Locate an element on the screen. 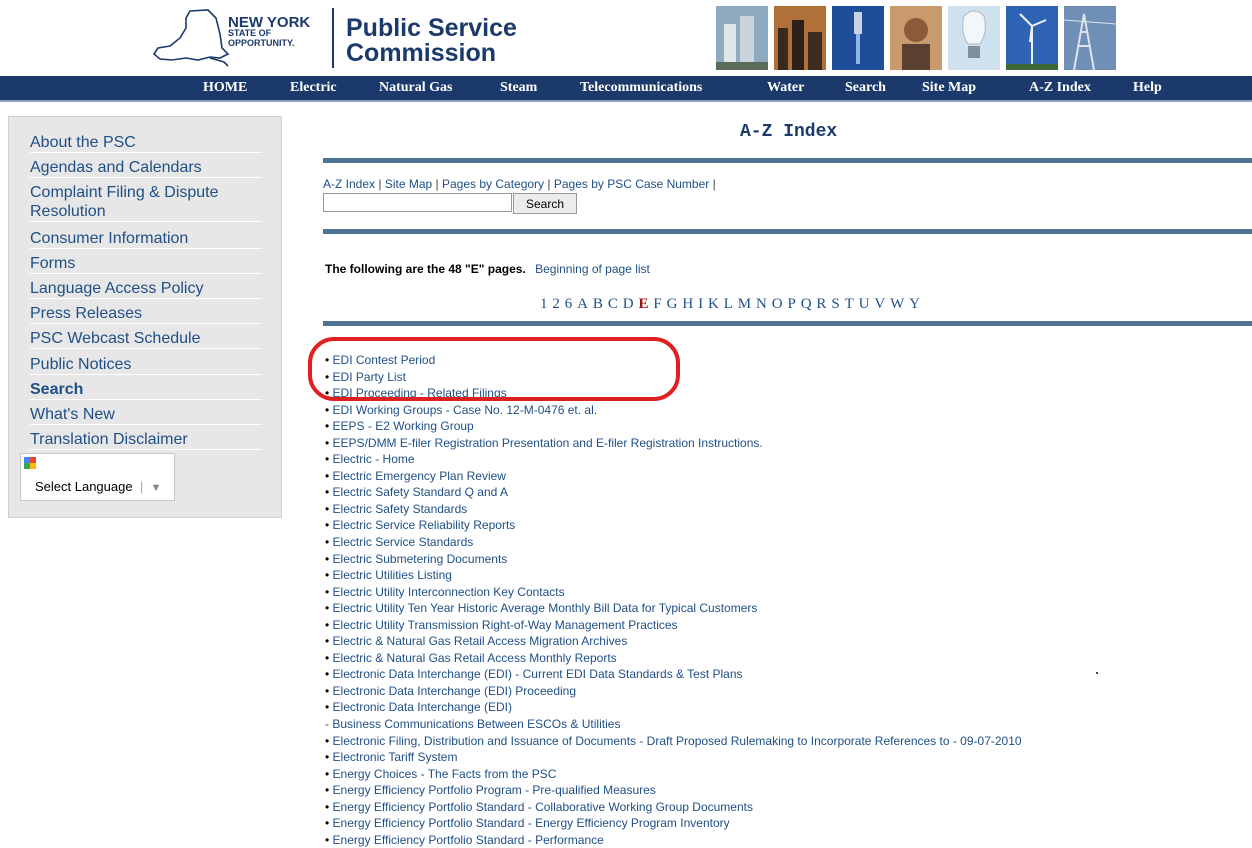 This screenshot has width=1252, height=848. nav-telecommunications: Telecommunications is located at coordinates (641, 88).